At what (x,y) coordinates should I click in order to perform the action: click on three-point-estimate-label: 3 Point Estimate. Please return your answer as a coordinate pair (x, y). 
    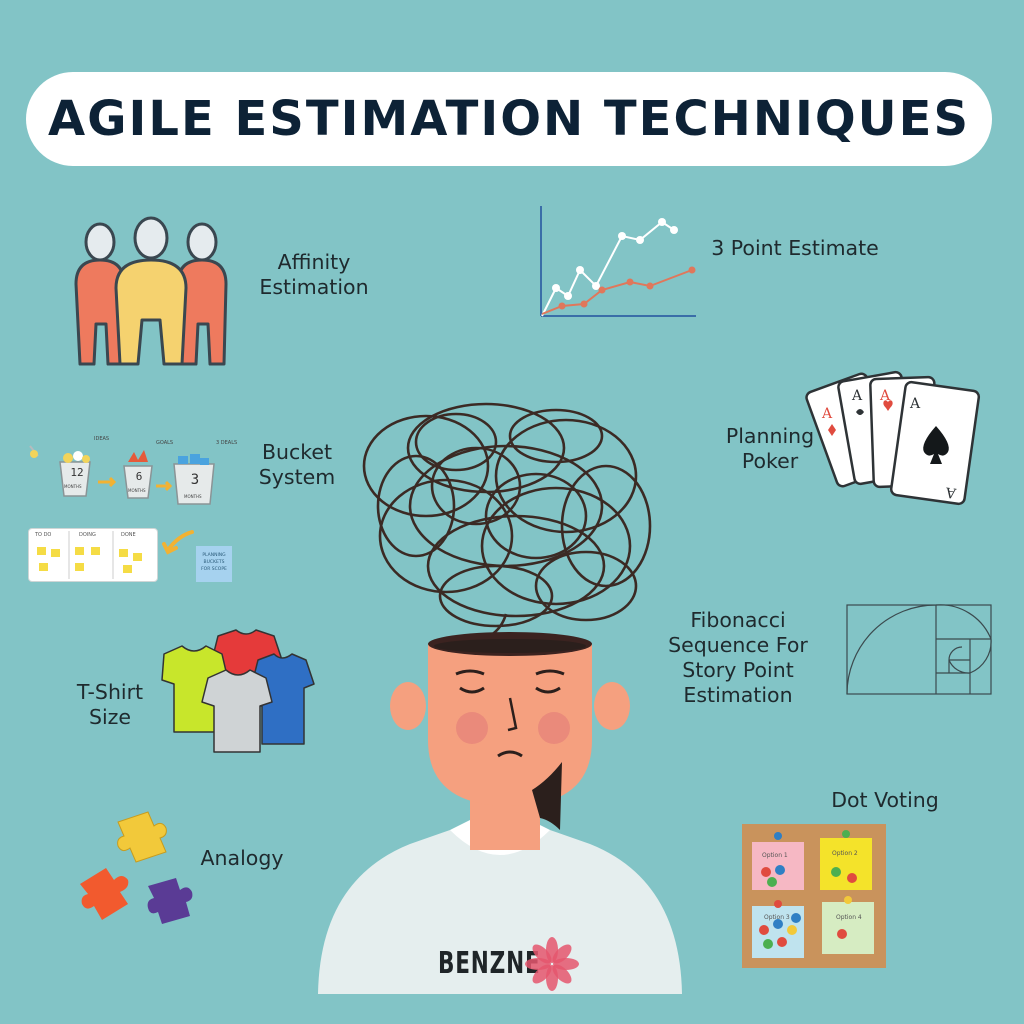
    Looking at the image, I should click on (795, 248).